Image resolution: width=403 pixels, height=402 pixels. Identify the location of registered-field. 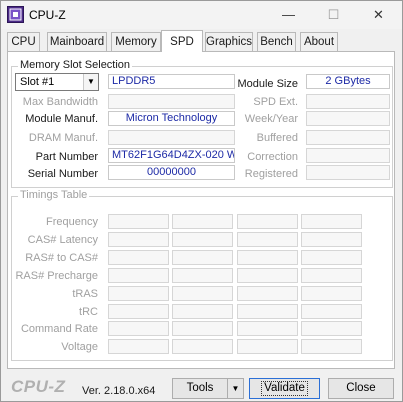
(348, 172).